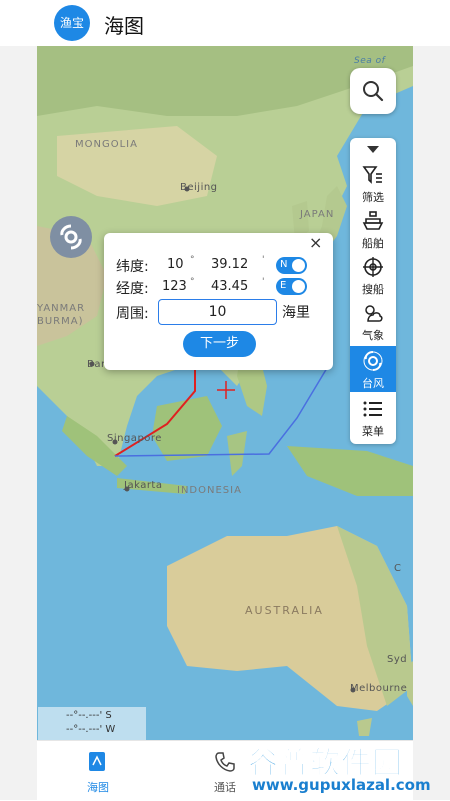  Describe the element at coordinates (372, 409) in the screenshot. I see `menu-icon` at that location.